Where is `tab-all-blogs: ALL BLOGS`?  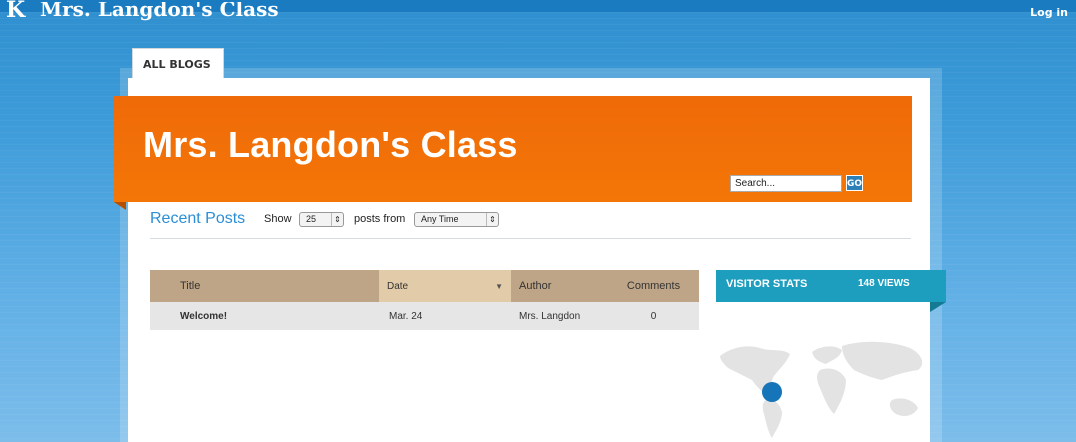 tab-all-blogs: ALL BLOGS is located at coordinates (178, 65).